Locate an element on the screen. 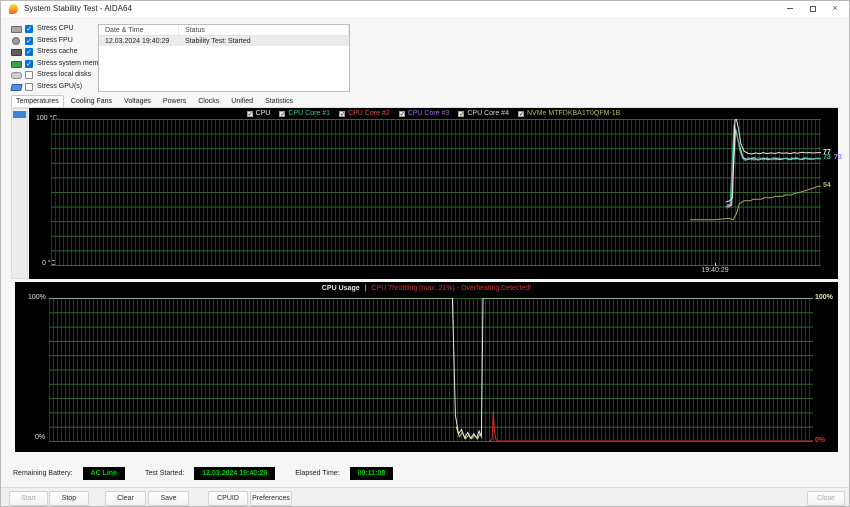 The height and width of the screenshot is (507, 850). stress-fpu-checkbox: ✓ is located at coordinates (29, 40).